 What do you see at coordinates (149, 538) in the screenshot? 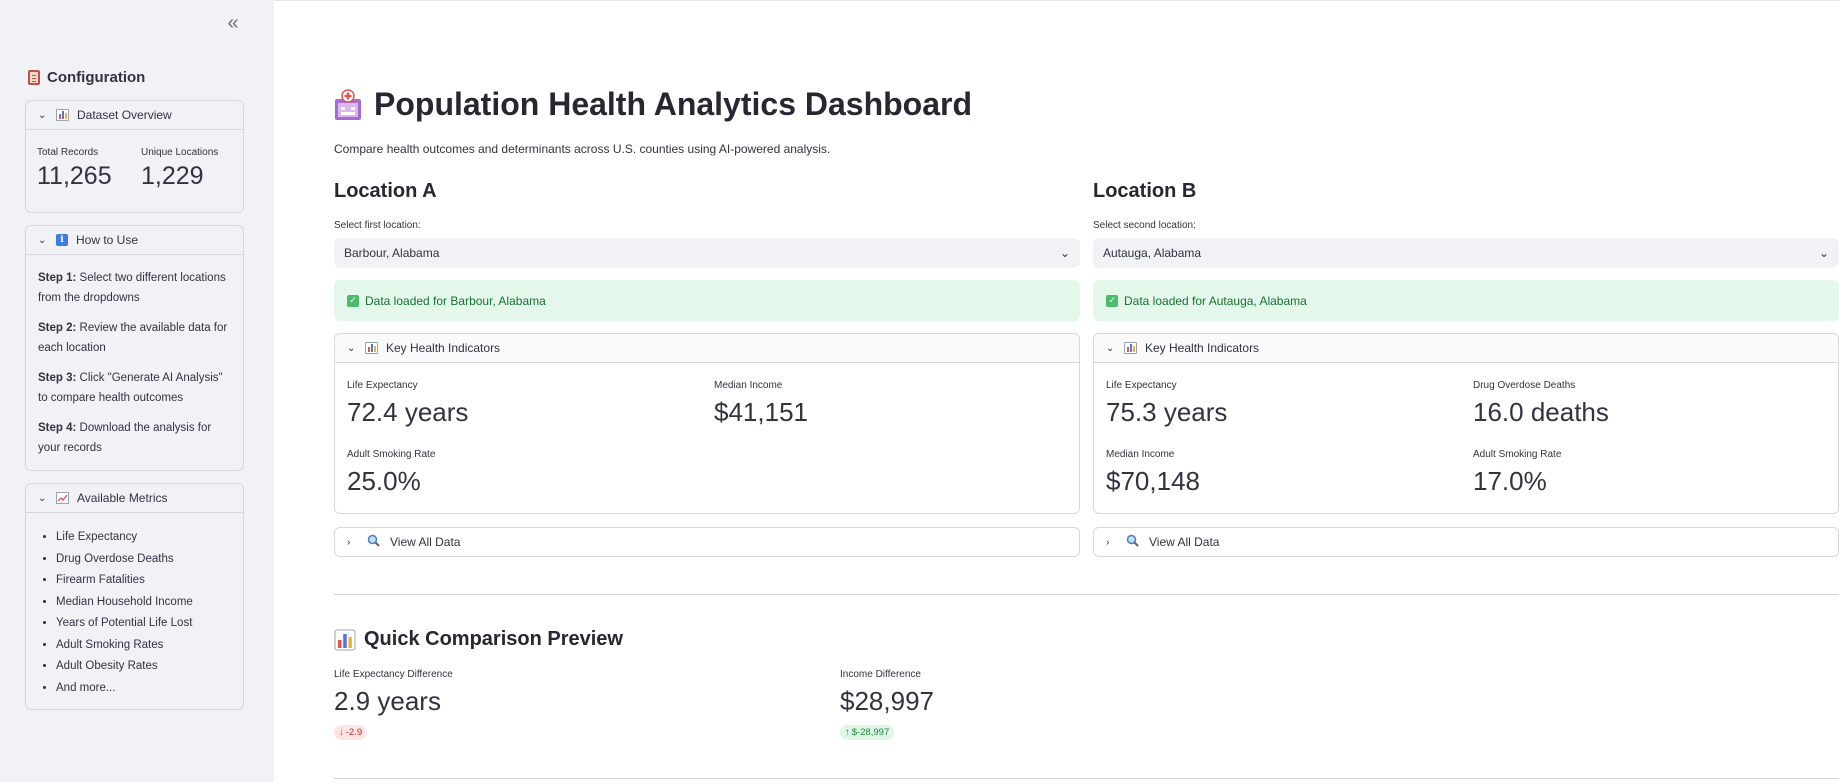
I see `list-item: Life Expectancy` at bounding box center [149, 538].